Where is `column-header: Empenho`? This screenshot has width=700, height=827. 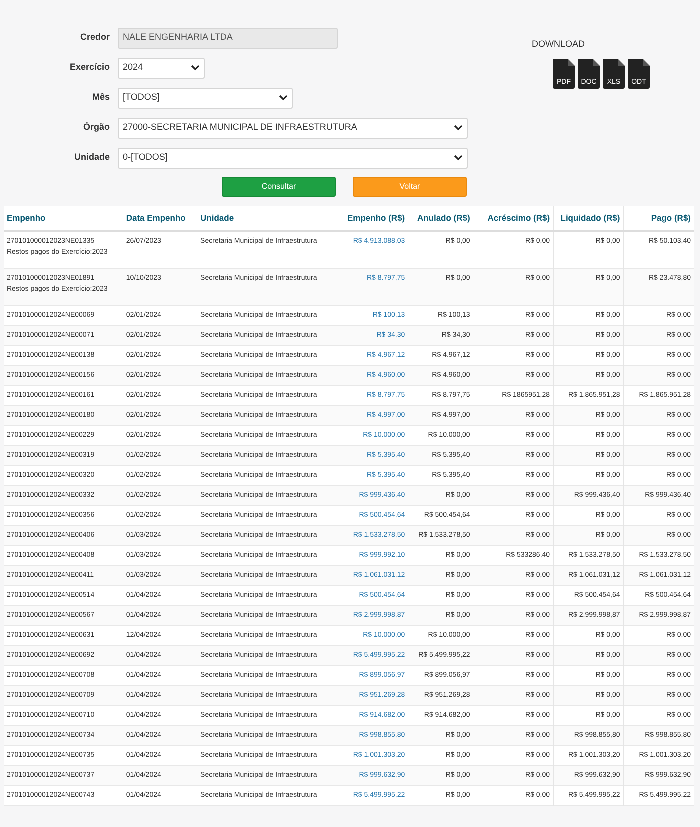
column-header: Empenho is located at coordinates (64, 218).